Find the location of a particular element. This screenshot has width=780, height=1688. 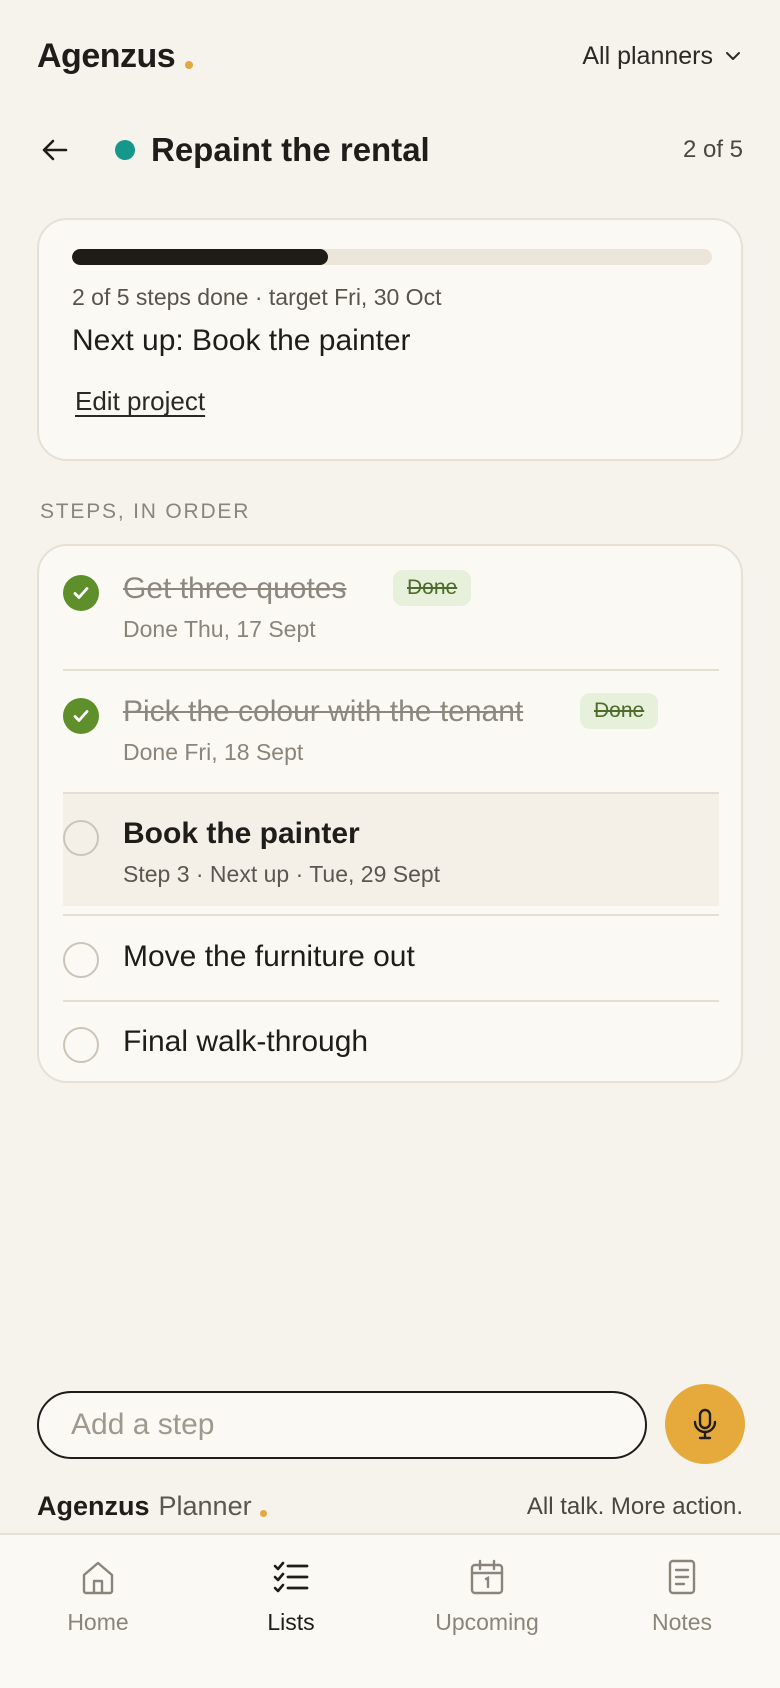

footer-product-name: Planner is located at coordinates (205, 1506).